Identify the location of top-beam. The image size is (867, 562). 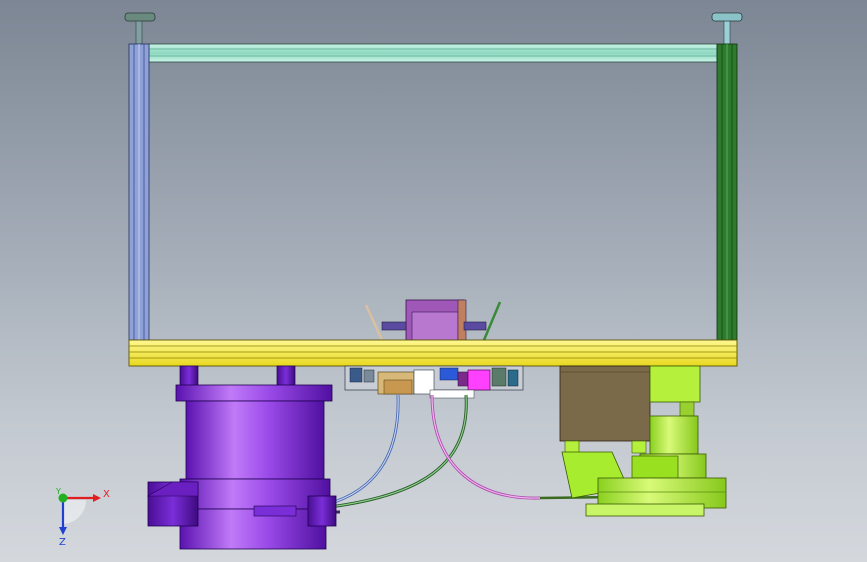
(433, 53).